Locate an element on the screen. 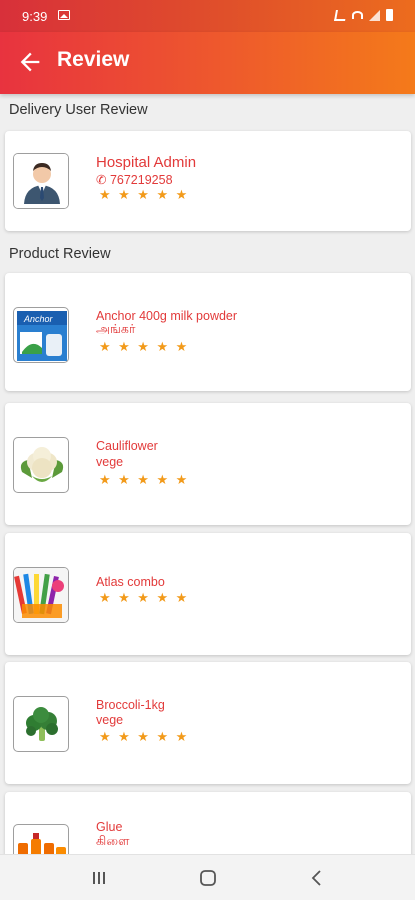 The image size is (415, 900). product-name: Broccoli-1kg is located at coordinates (130, 705).